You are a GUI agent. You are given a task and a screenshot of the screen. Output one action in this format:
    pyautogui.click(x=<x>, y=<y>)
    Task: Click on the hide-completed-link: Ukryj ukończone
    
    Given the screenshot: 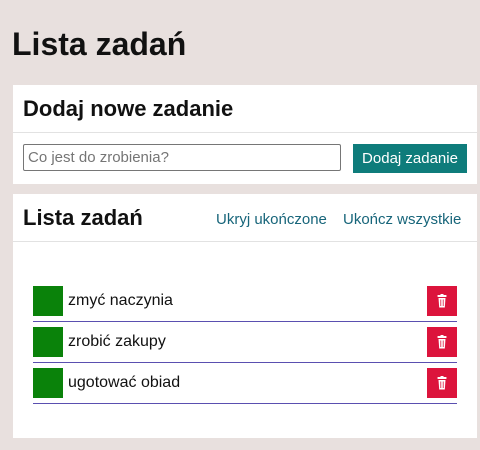 What is the action you would take?
    pyautogui.click(x=271, y=219)
    